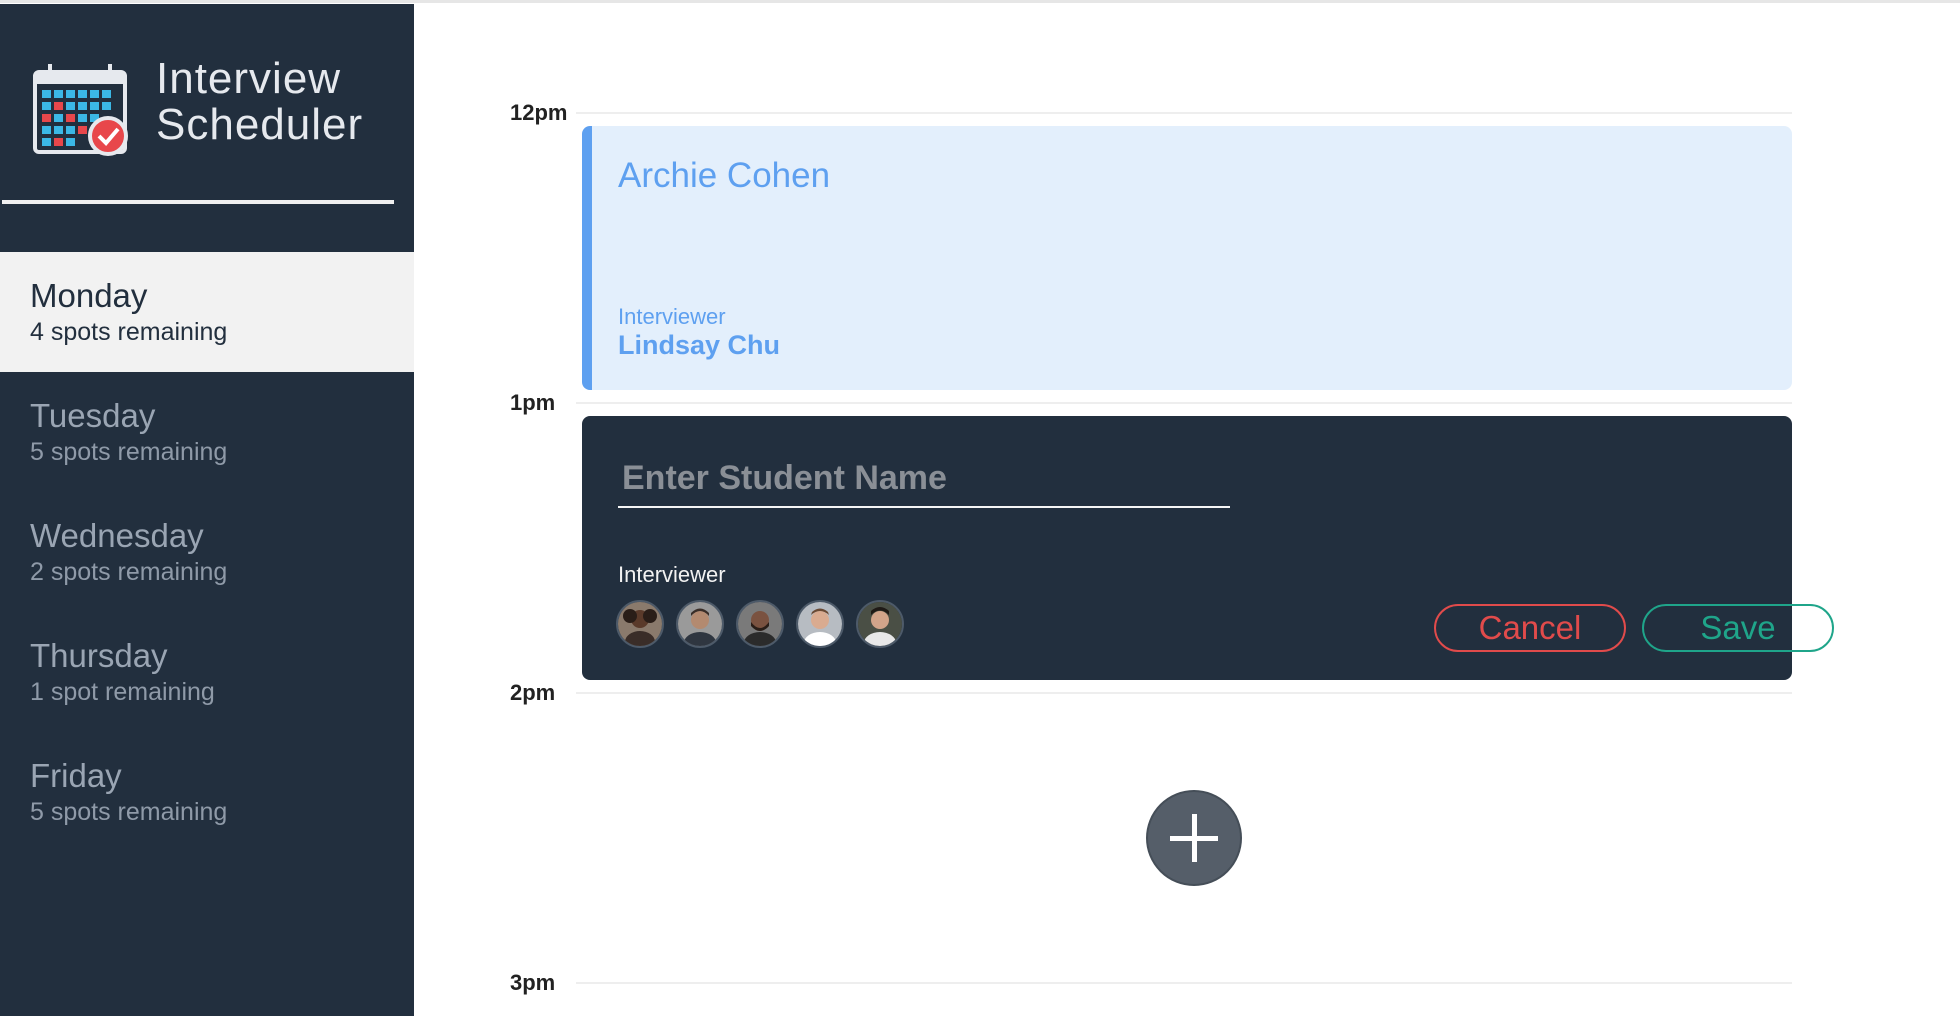  I want to click on day-item-thursday: Thursday 1 spot remaining, so click(207, 672).